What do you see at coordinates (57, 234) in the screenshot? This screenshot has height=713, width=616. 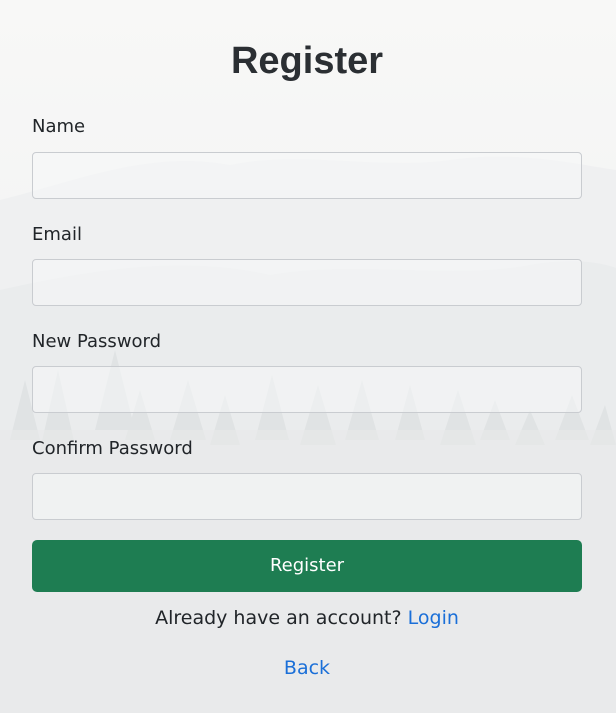 I see `email-label: Email` at bounding box center [57, 234].